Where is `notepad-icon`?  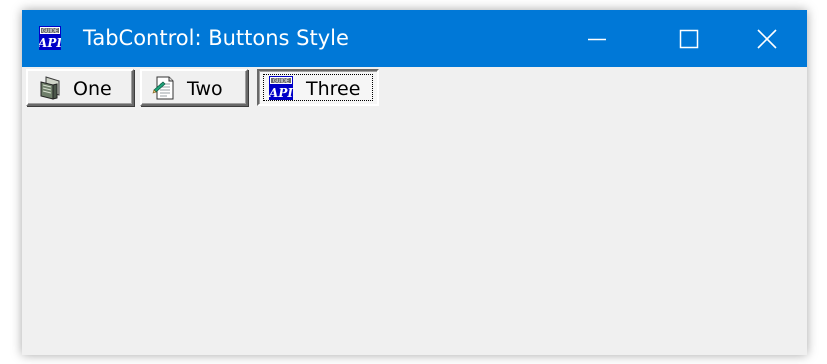 notepad-icon is located at coordinates (163, 87).